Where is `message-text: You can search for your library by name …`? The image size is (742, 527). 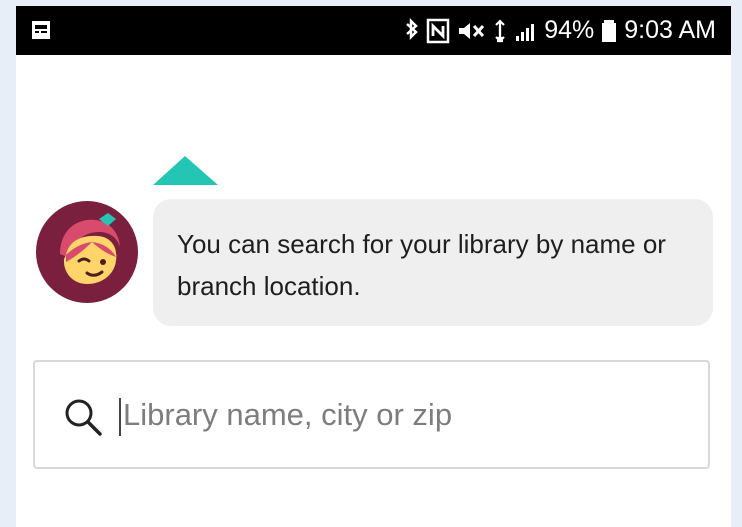 message-text: You can search for your library by name … is located at coordinates (421, 265).